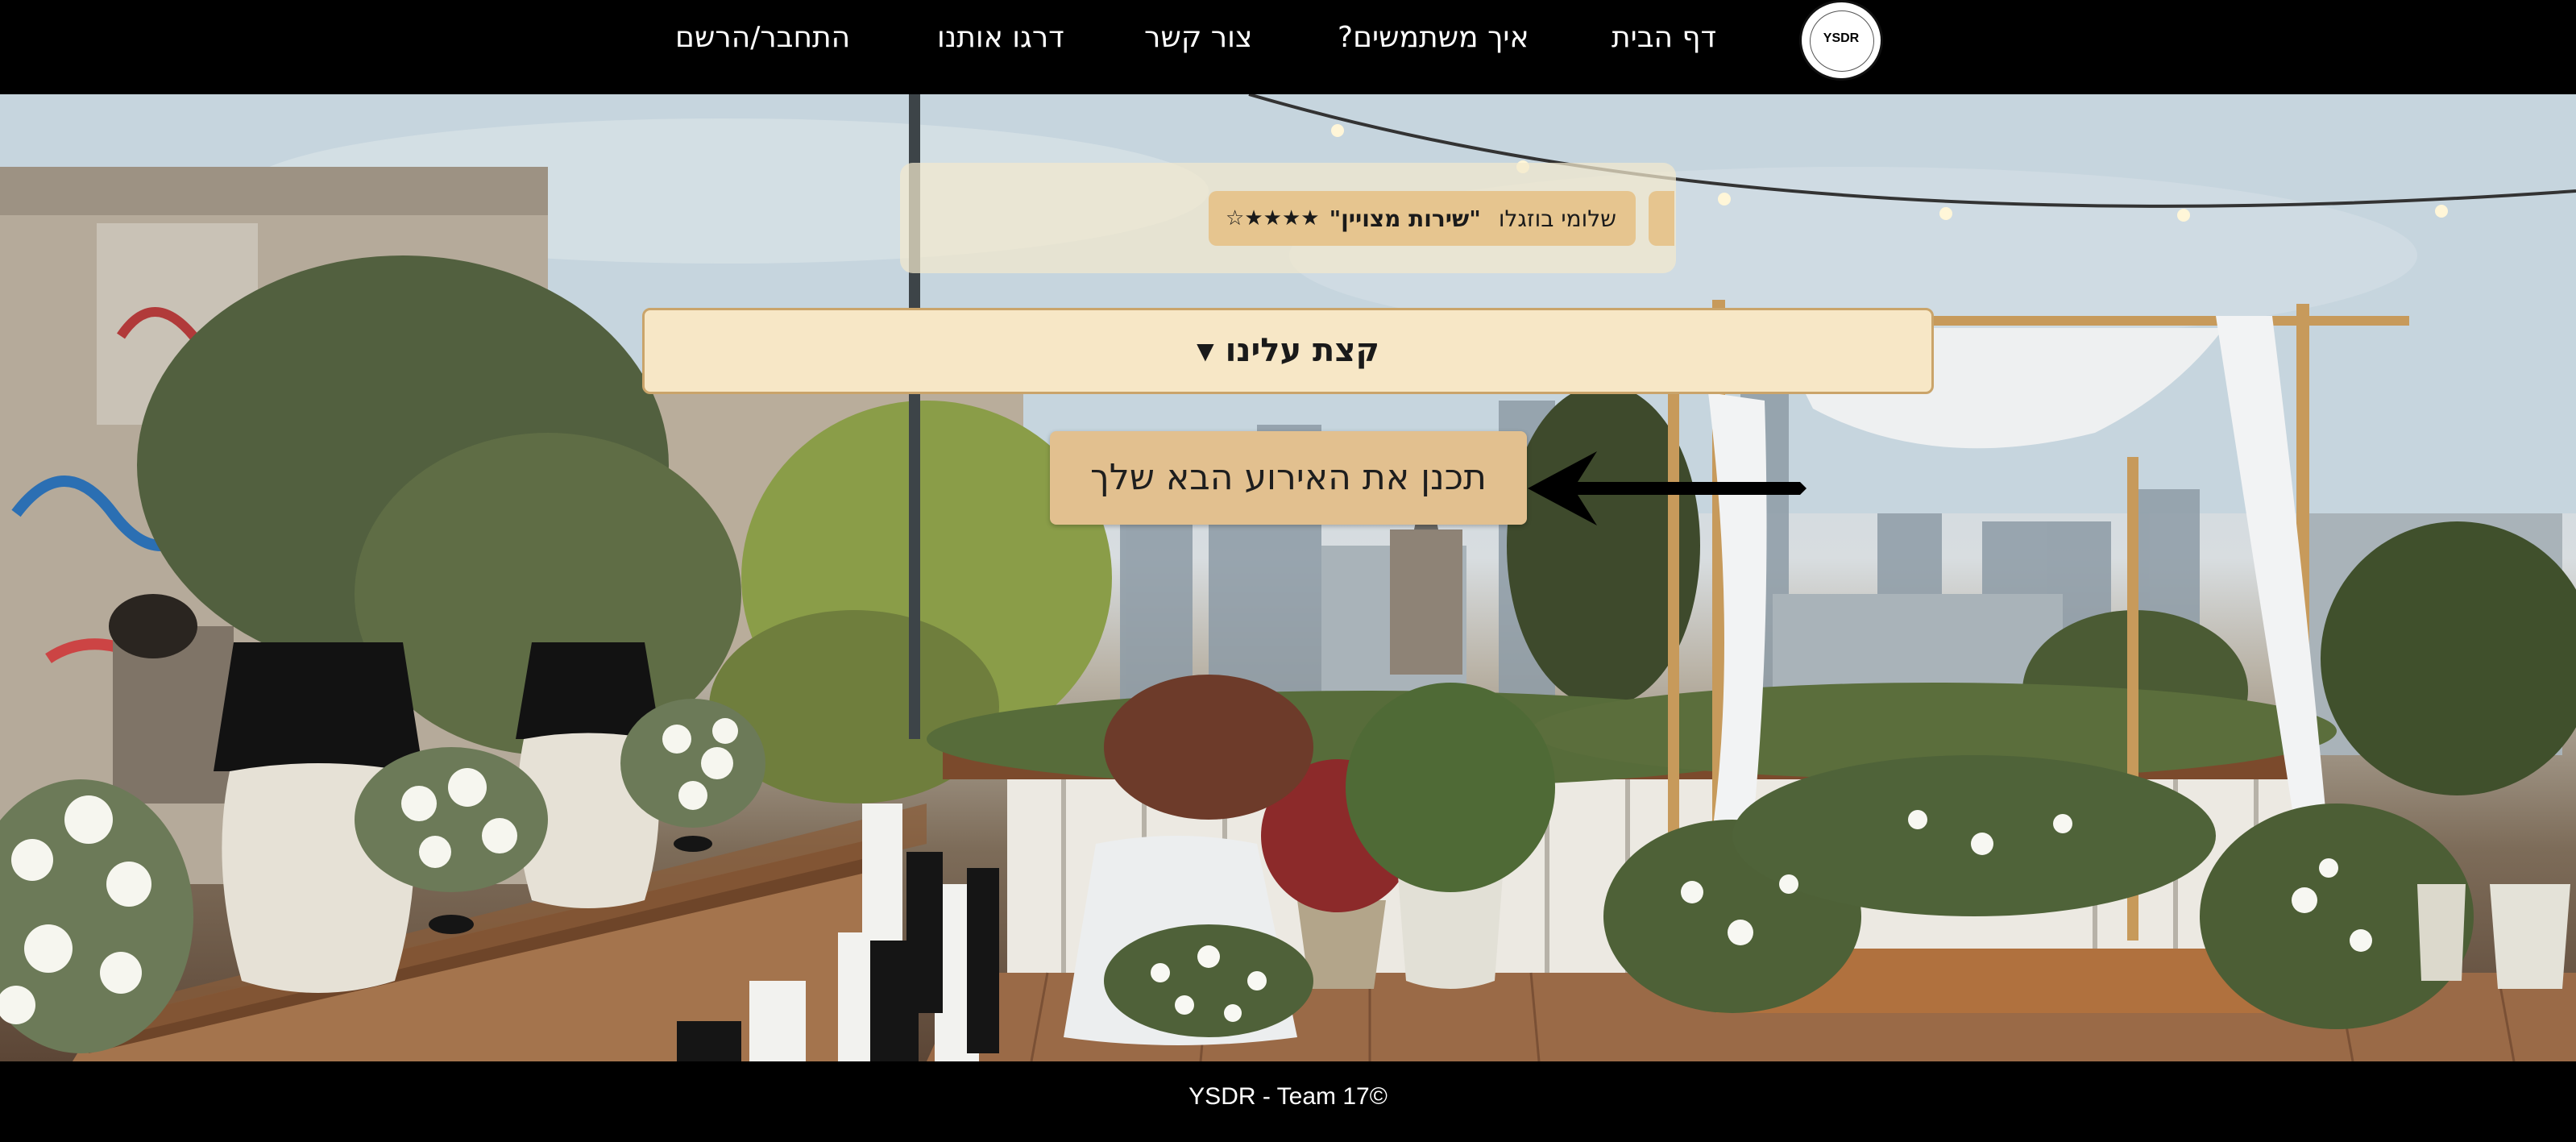  Describe the element at coordinates (1288, 1096) in the screenshot. I see `footer-copyright-text: YSDR - Team 17©` at that location.